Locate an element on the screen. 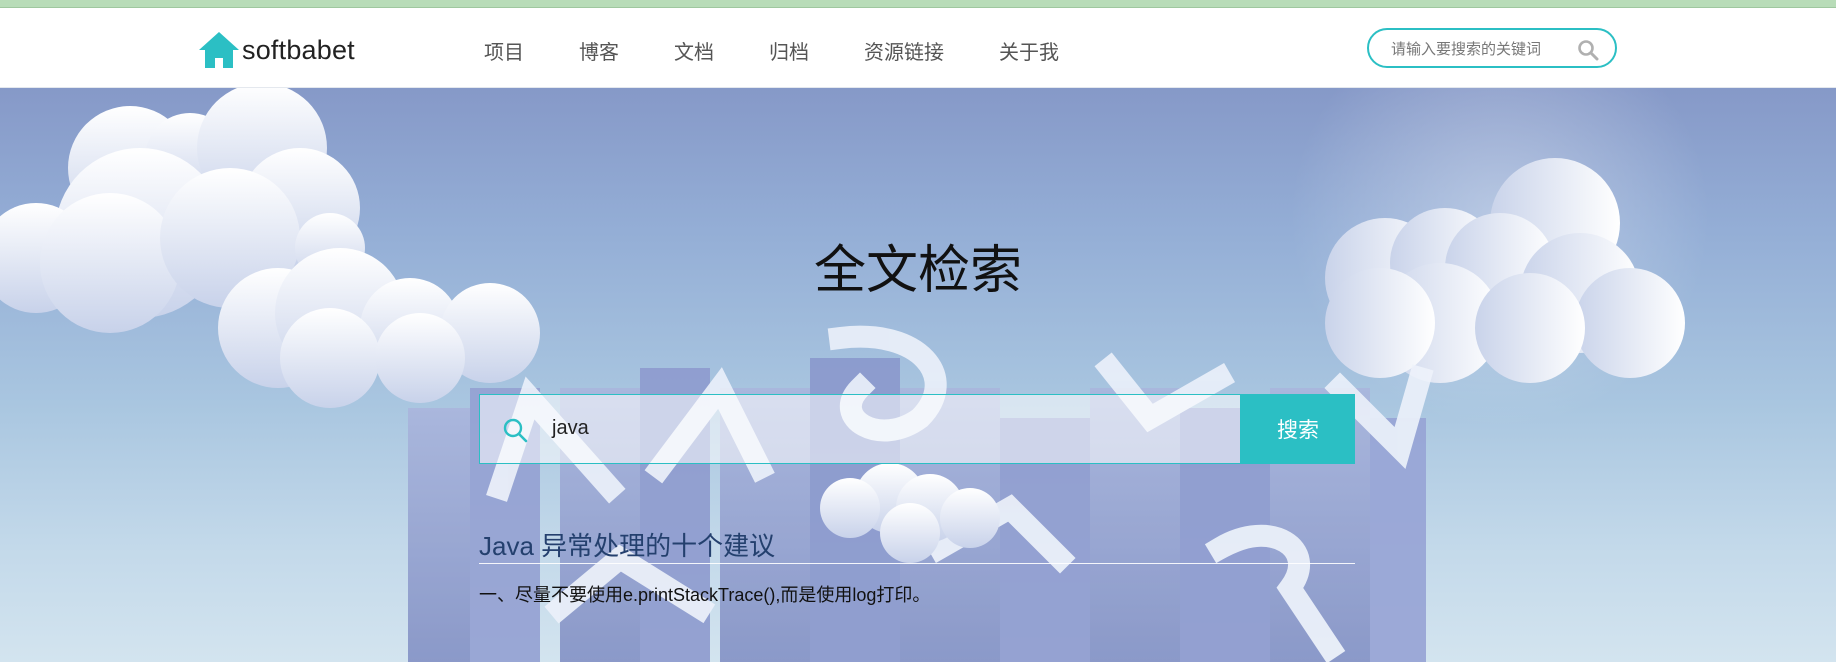 This screenshot has width=1836, height=662. nav-item-blog: 博客 is located at coordinates (599, 50).